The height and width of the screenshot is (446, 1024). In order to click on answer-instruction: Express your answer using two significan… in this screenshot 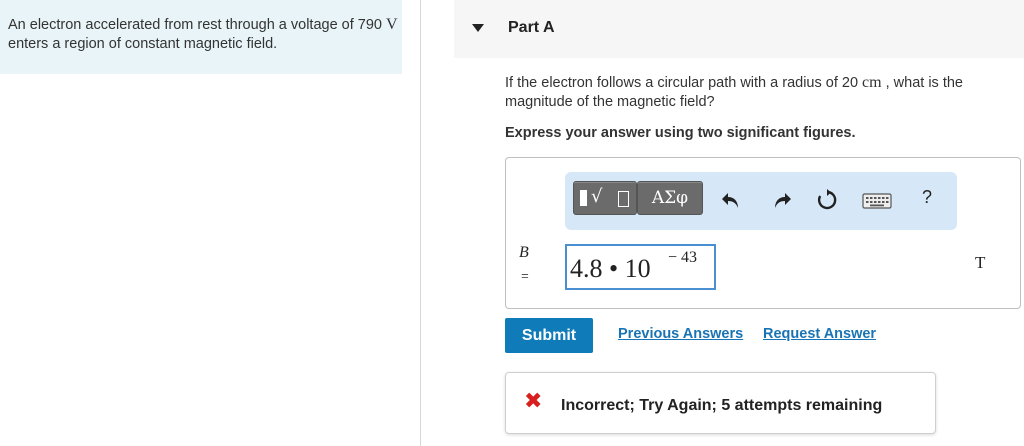, I will do `click(680, 133)`.